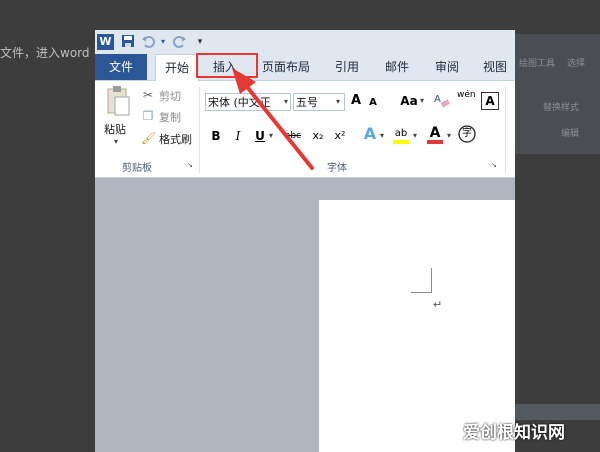 The width and height of the screenshot is (600, 452). What do you see at coordinates (273, 119) in the screenshot?
I see `pointer-arrow` at bounding box center [273, 119].